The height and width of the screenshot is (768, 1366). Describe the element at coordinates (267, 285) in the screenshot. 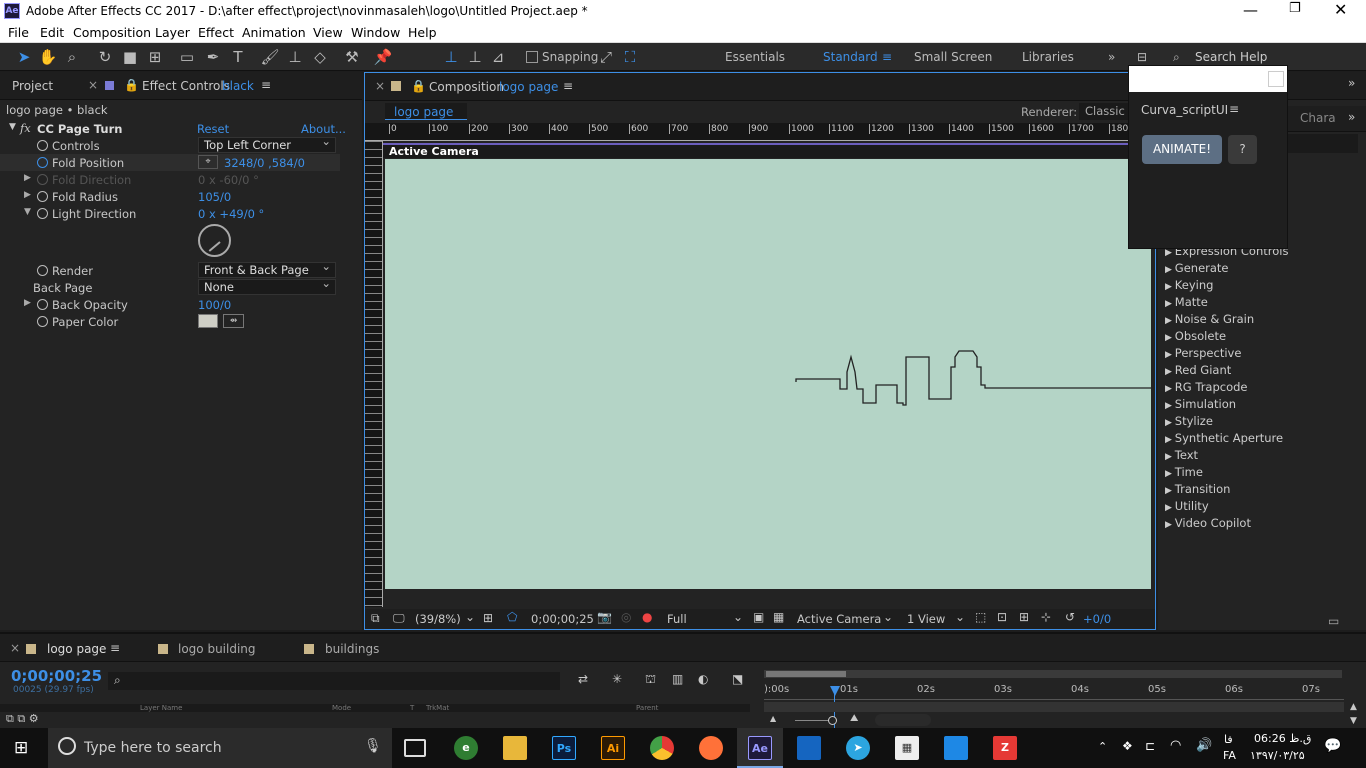

I see `back-page-dropdown: None` at that location.